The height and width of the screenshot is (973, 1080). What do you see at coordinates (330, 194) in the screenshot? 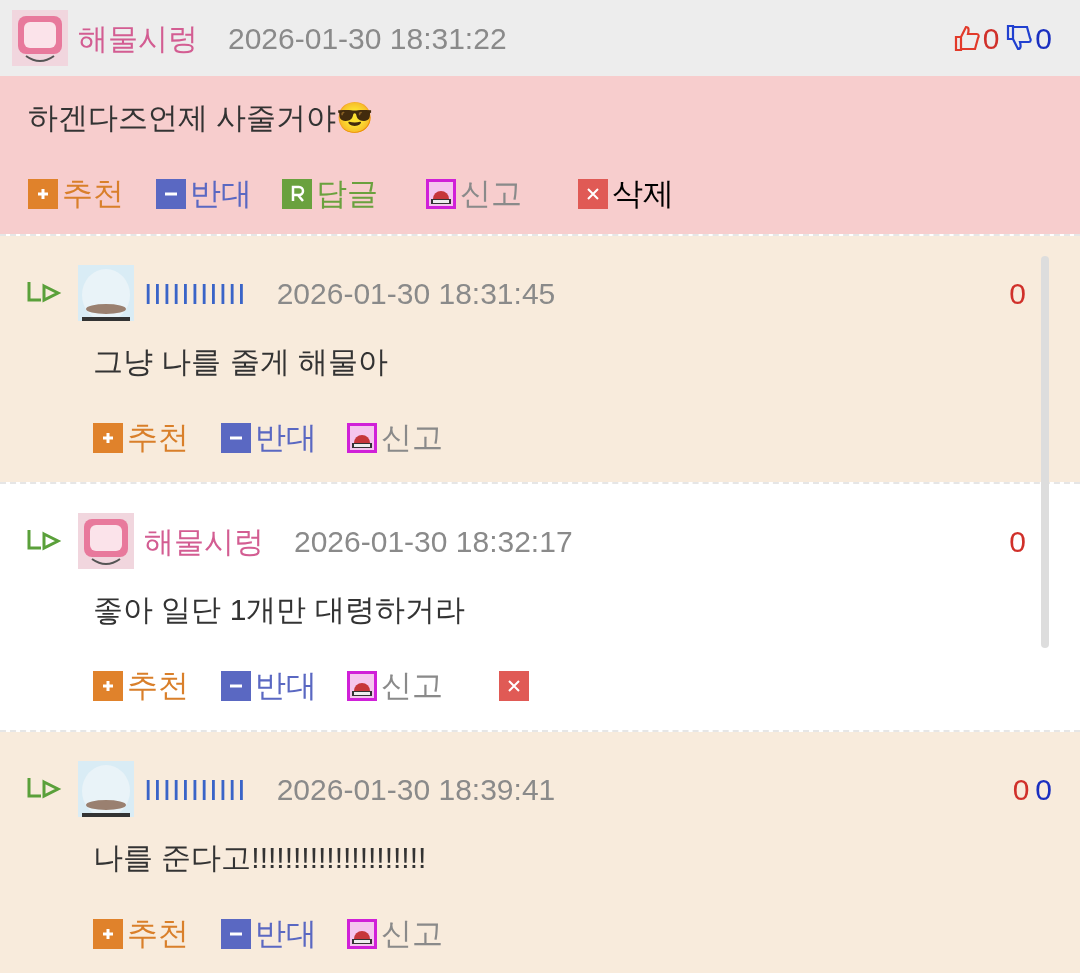
I see `reply-button: 답글` at bounding box center [330, 194].